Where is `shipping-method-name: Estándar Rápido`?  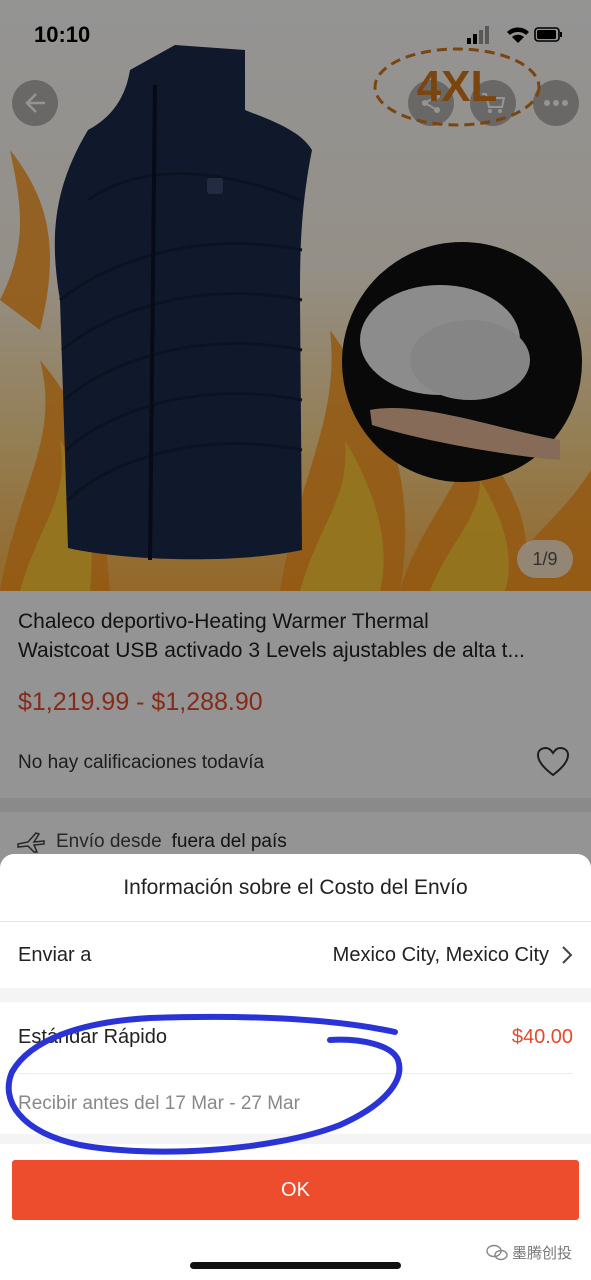
shipping-method-name: Estándar Rápido is located at coordinates (92, 1037).